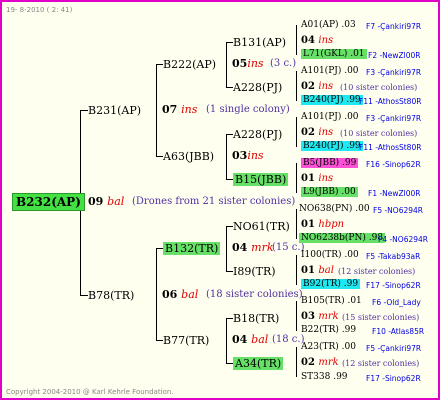  I want to click on g4-bot: NO6238b(PN) .98, so click(342, 238).